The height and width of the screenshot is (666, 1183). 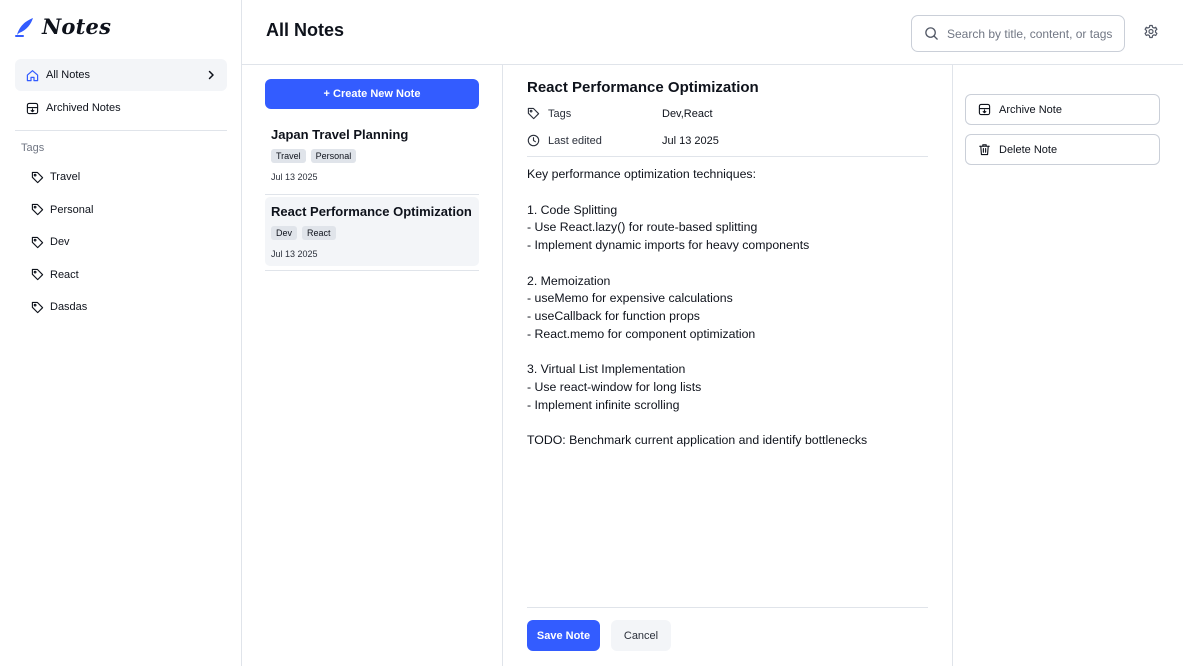 I want to click on sidebar-tag-dev: Dev, so click(x=122, y=242).